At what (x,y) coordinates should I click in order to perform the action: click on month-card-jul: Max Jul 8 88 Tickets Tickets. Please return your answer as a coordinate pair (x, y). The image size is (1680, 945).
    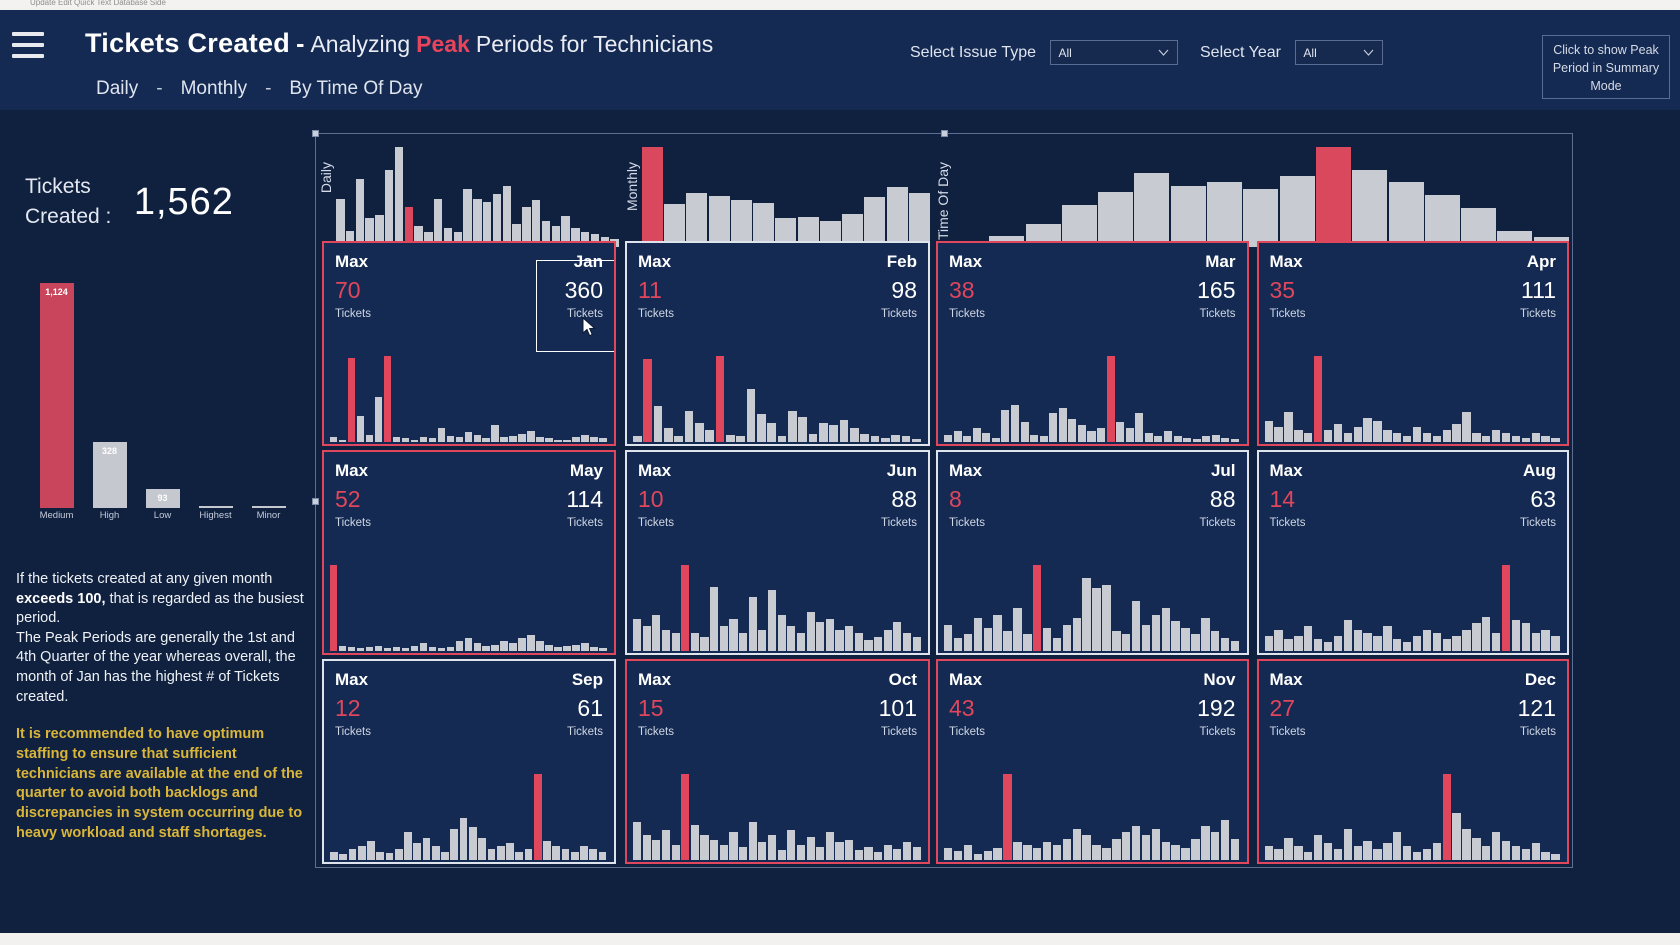
    Looking at the image, I should click on (1092, 552).